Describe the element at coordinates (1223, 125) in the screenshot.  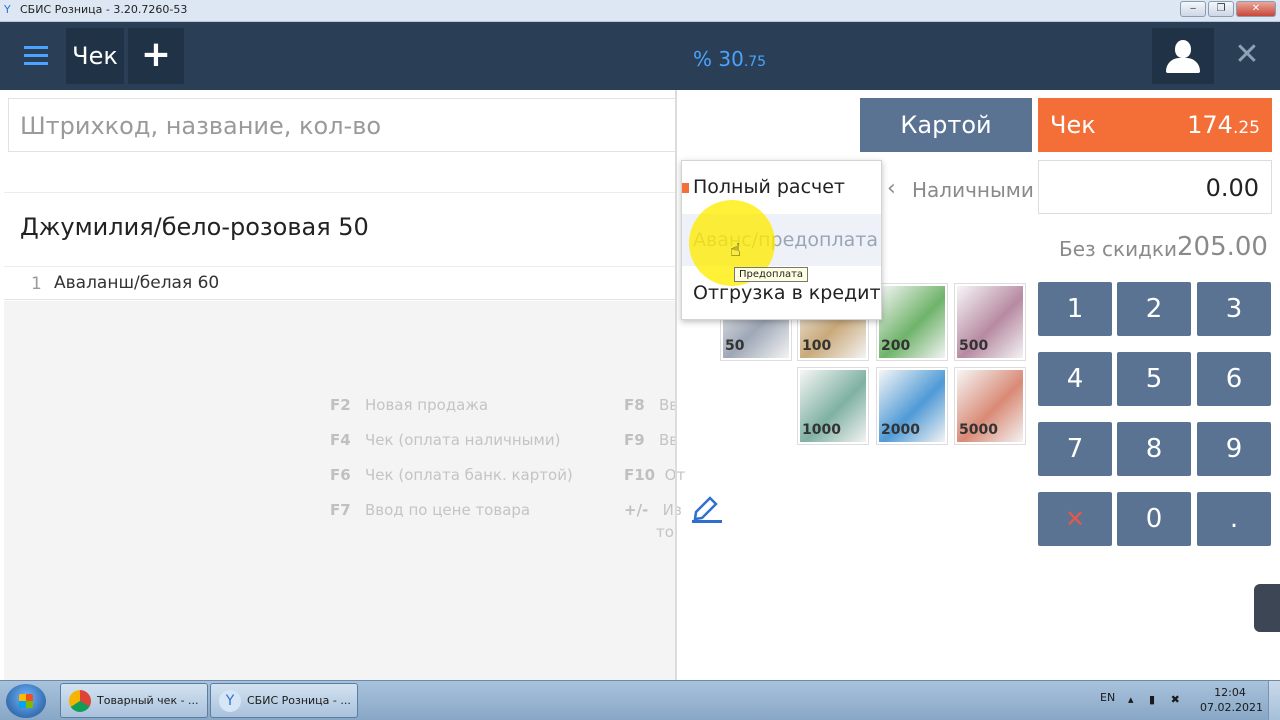
I see `check-amount: 174.25` at that location.